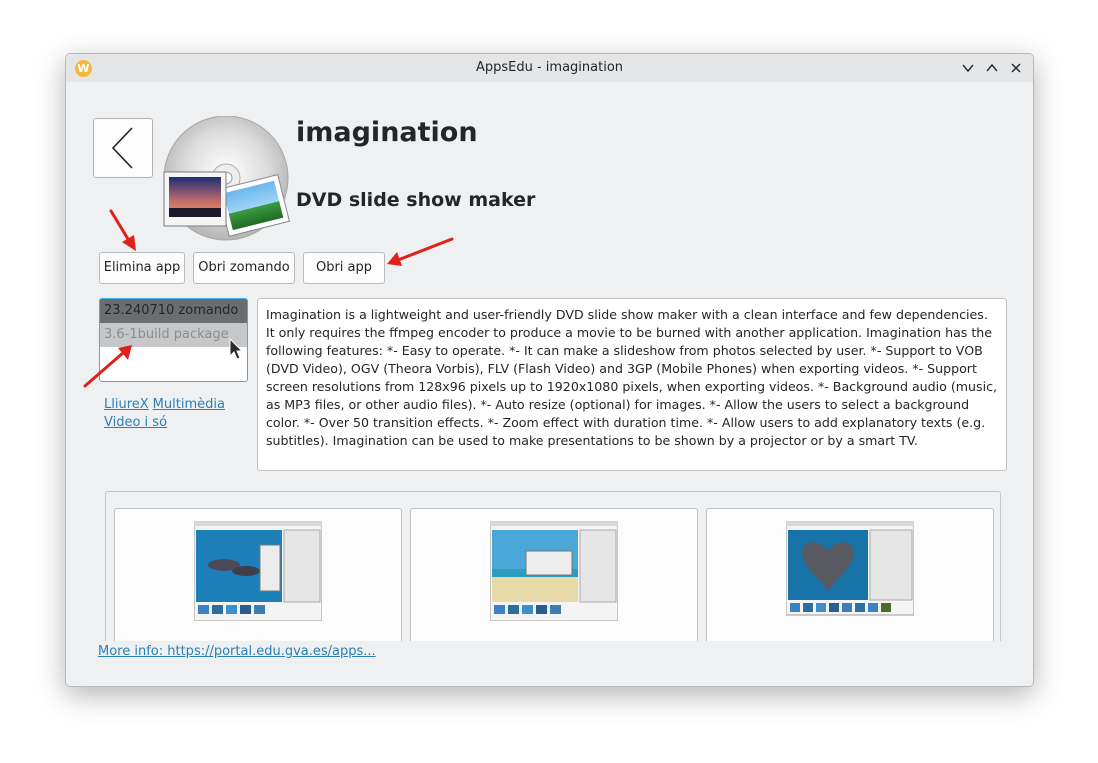  What do you see at coordinates (416, 200) in the screenshot?
I see `app-summary: DVD slide show maker` at bounding box center [416, 200].